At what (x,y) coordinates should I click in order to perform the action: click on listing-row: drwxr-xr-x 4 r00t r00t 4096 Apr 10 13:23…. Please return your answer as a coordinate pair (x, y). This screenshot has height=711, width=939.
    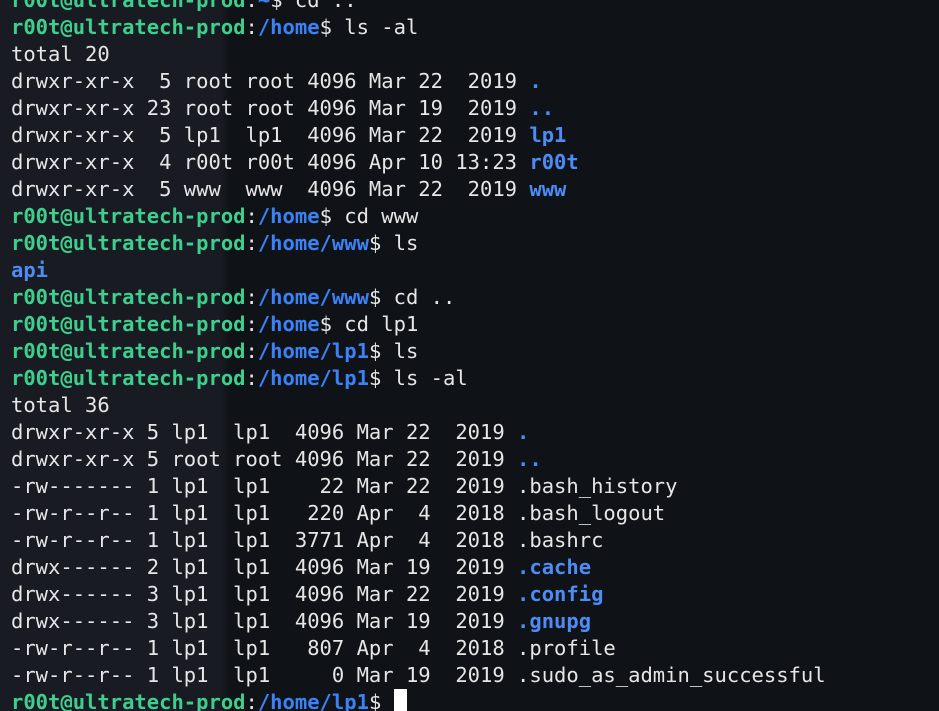
    Looking at the image, I should click on (418, 162).